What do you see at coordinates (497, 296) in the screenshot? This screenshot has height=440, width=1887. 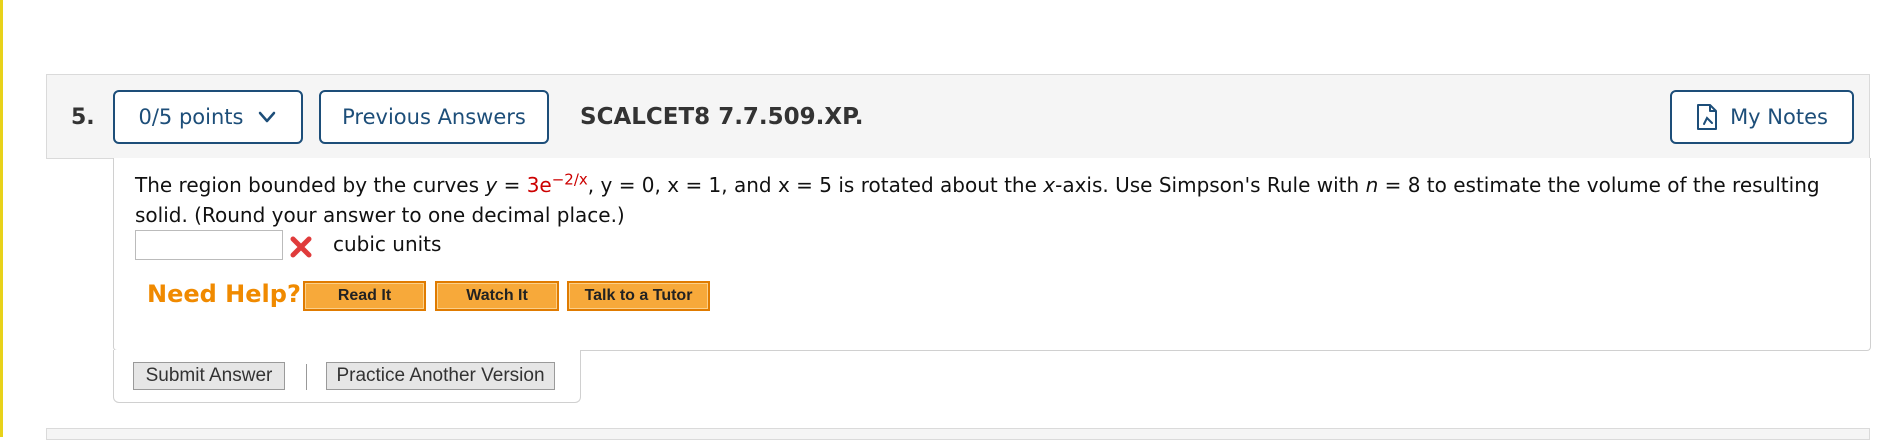 I see `watch-it-button: Watch It` at bounding box center [497, 296].